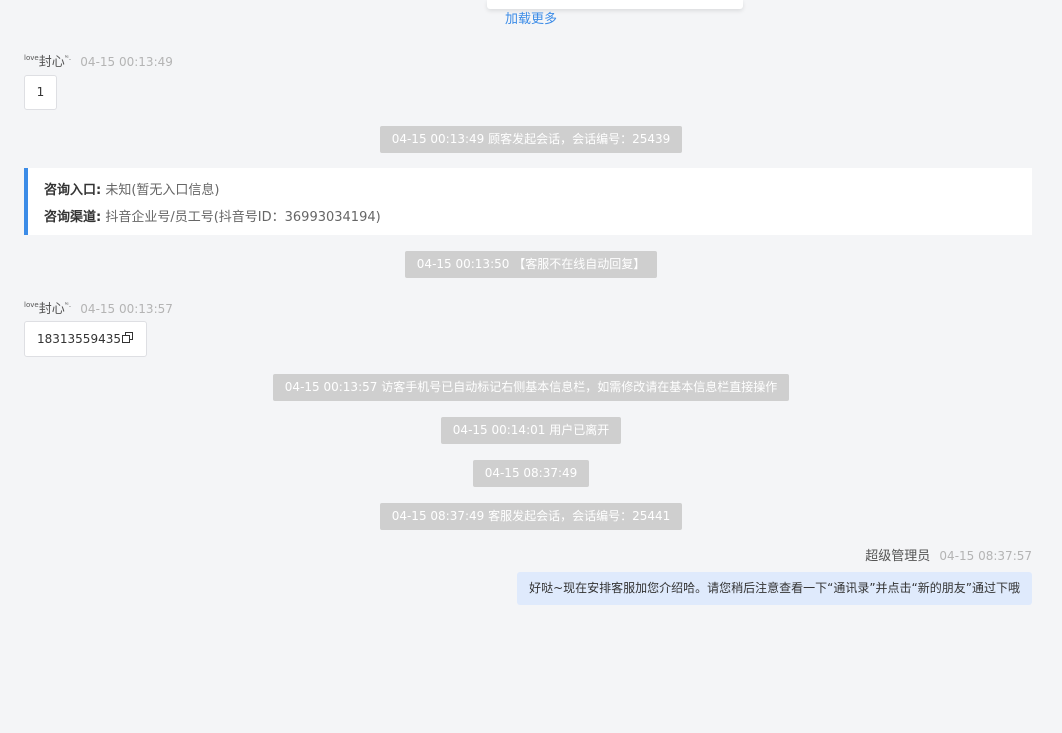  I want to click on copy-icon, so click(127, 338).